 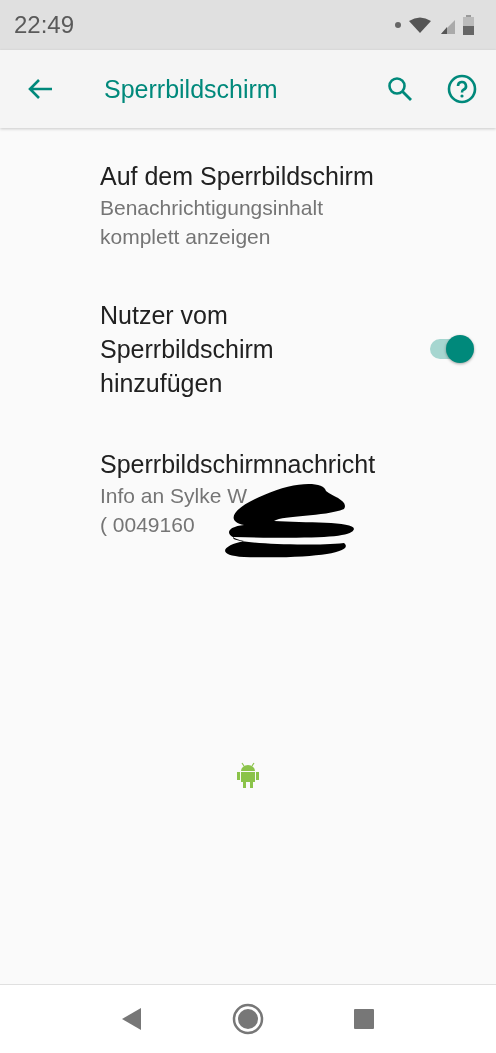 I want to click on status-time: 22:49, so click(x=44, y=25).